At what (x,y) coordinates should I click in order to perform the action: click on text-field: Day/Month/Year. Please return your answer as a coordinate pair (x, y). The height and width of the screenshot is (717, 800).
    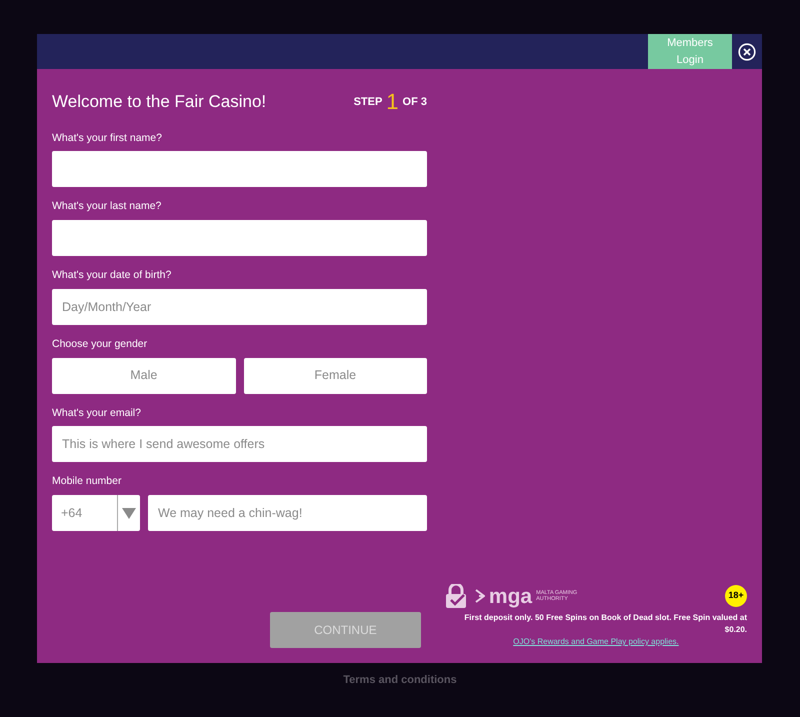
    Looking at the image, I should click on (239, 306).